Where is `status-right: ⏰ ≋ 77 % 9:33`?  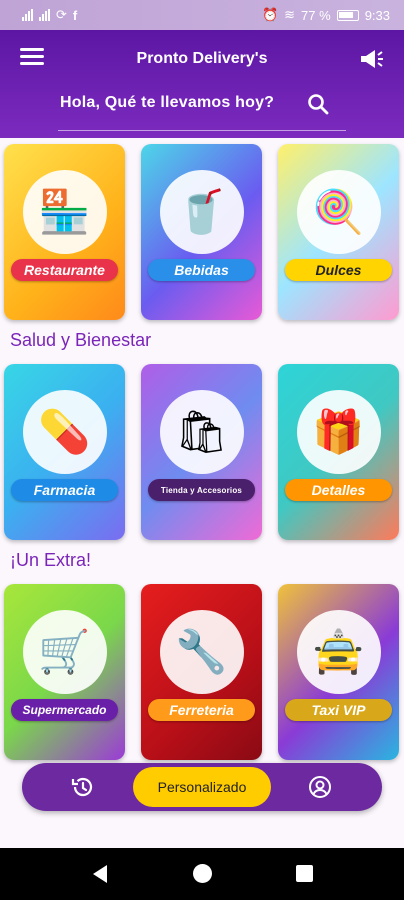
status-right: ⏰ ≋ 77 % 9:33 is located at coordinates (326, 15).